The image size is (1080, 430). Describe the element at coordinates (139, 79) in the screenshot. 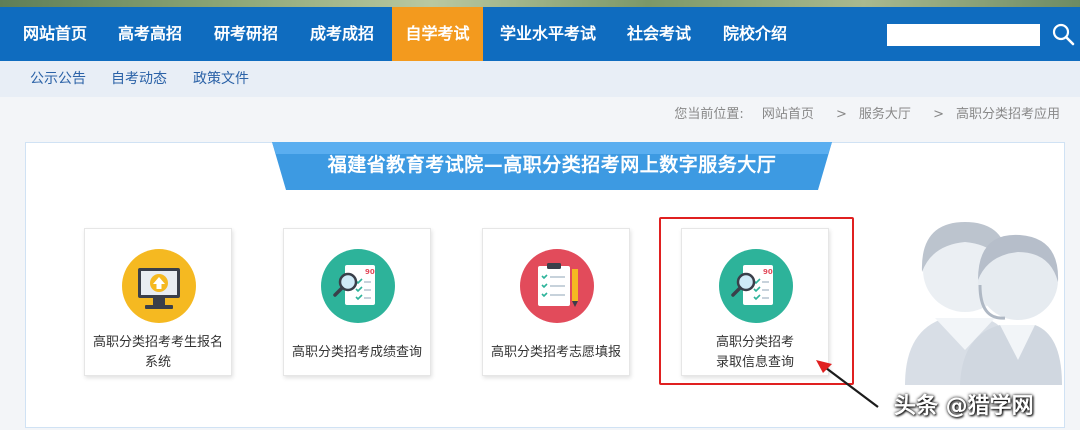

I see `subnav-item-news: 自考动态` at that location.